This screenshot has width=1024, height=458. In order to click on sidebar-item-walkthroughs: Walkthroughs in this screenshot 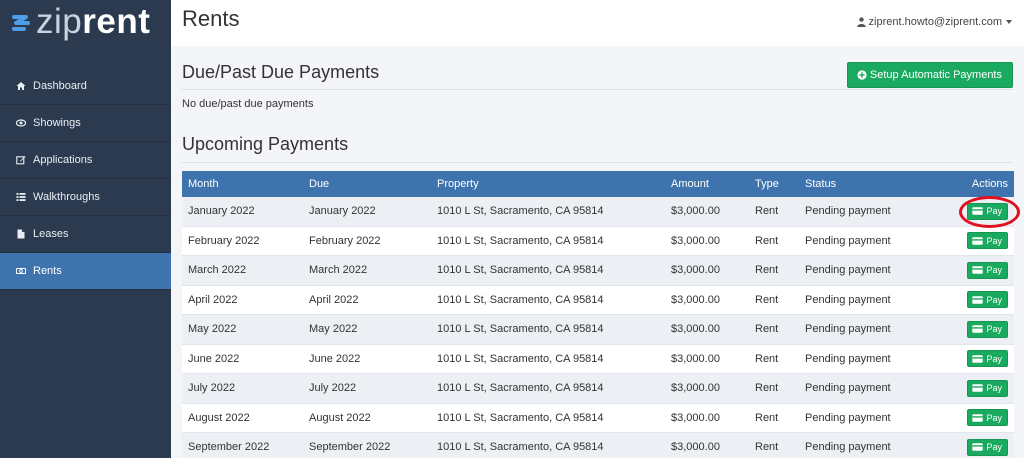, I will do `click(85, 197)`.